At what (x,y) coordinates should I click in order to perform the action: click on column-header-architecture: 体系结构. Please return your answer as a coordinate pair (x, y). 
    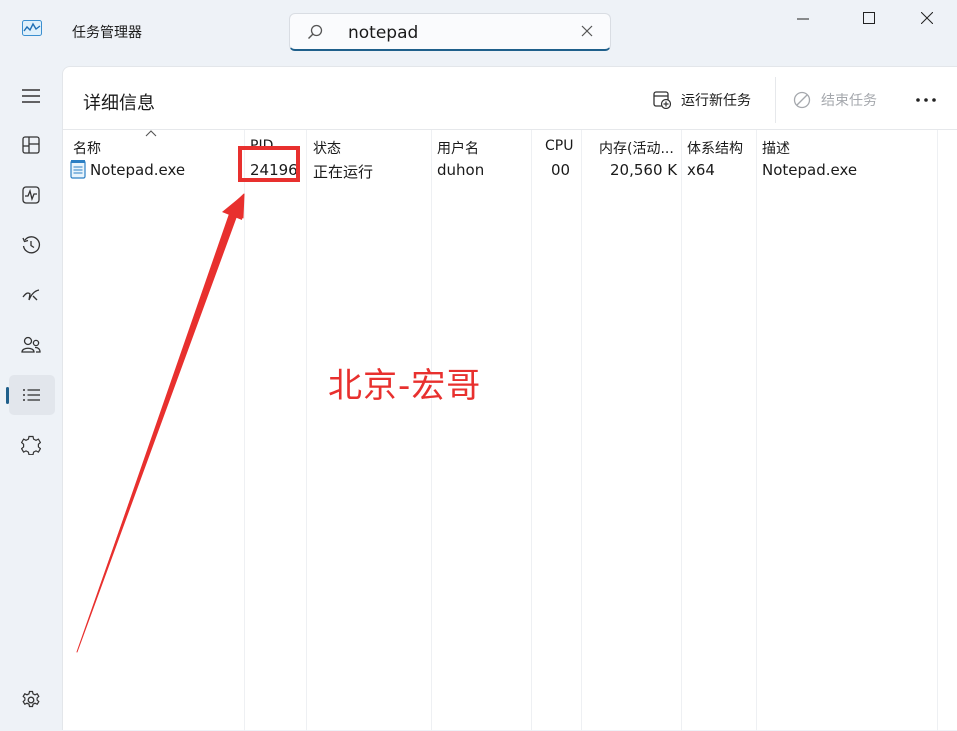
    Looking at the image, I should click on (715, 148).